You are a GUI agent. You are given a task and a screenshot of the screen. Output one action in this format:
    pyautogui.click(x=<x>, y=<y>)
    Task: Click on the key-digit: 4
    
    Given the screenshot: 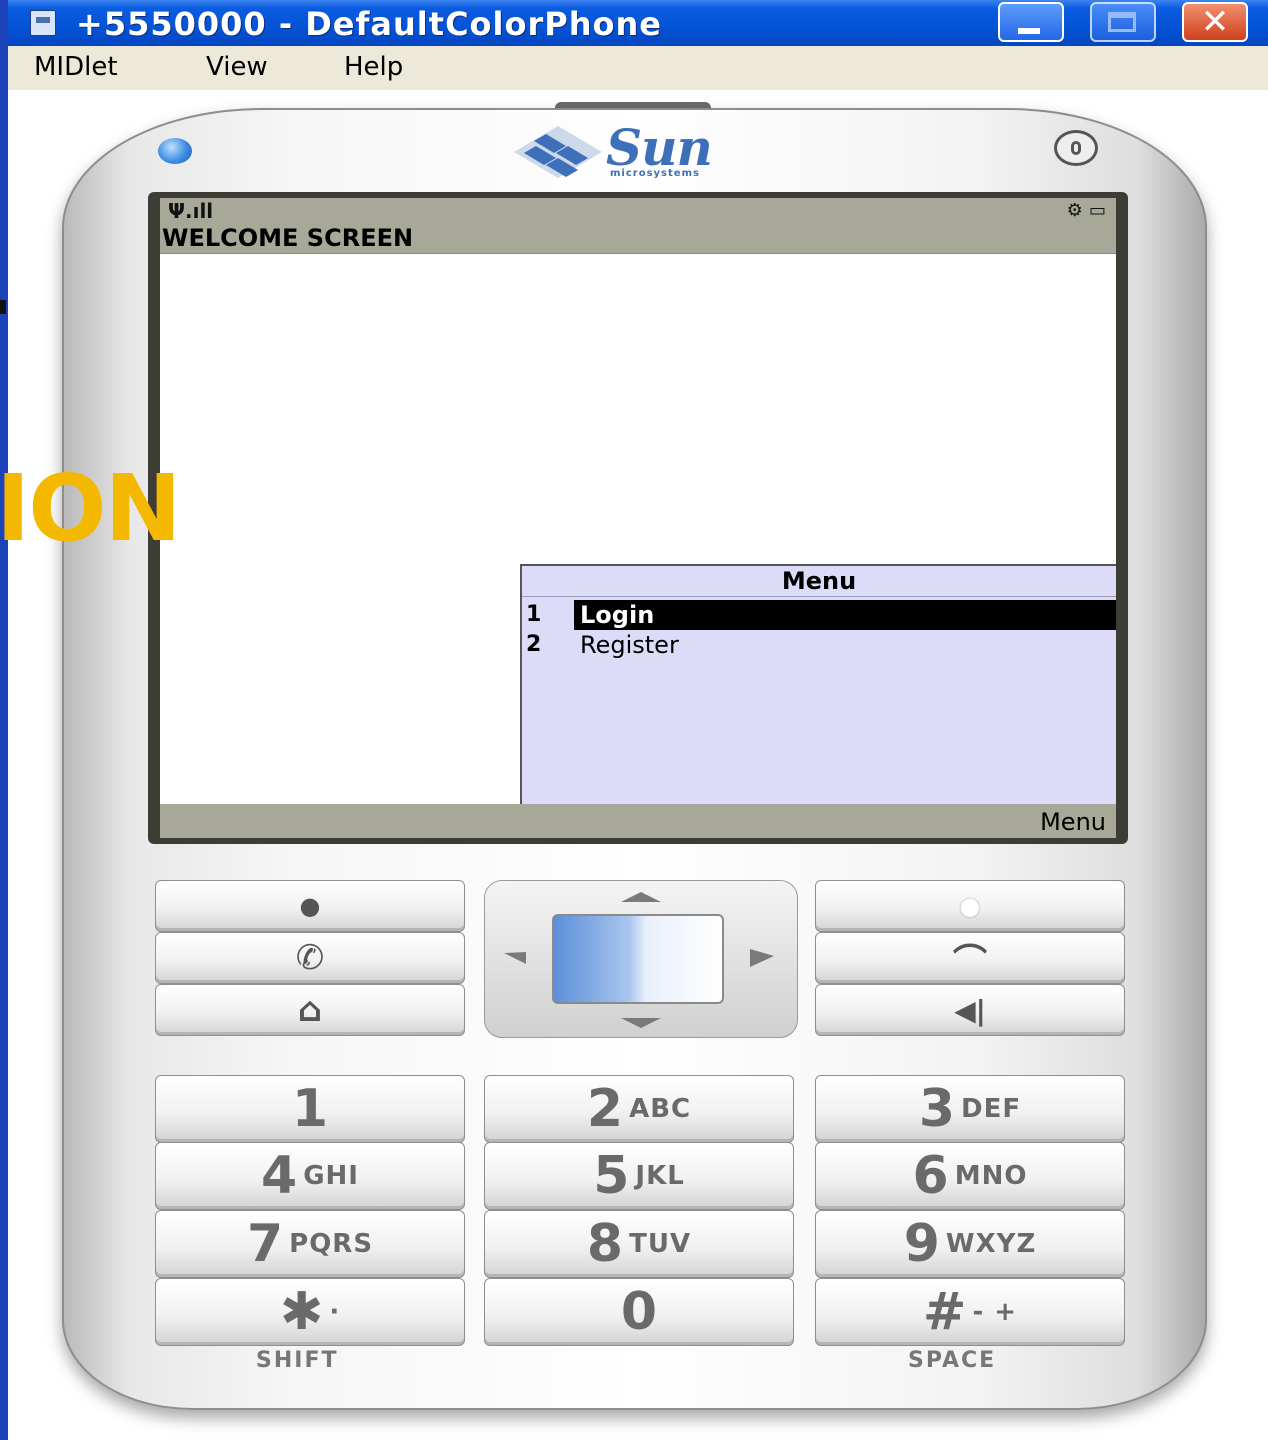 What is the action you would take?
    pyautogui.click(x=279, y=1176)
    